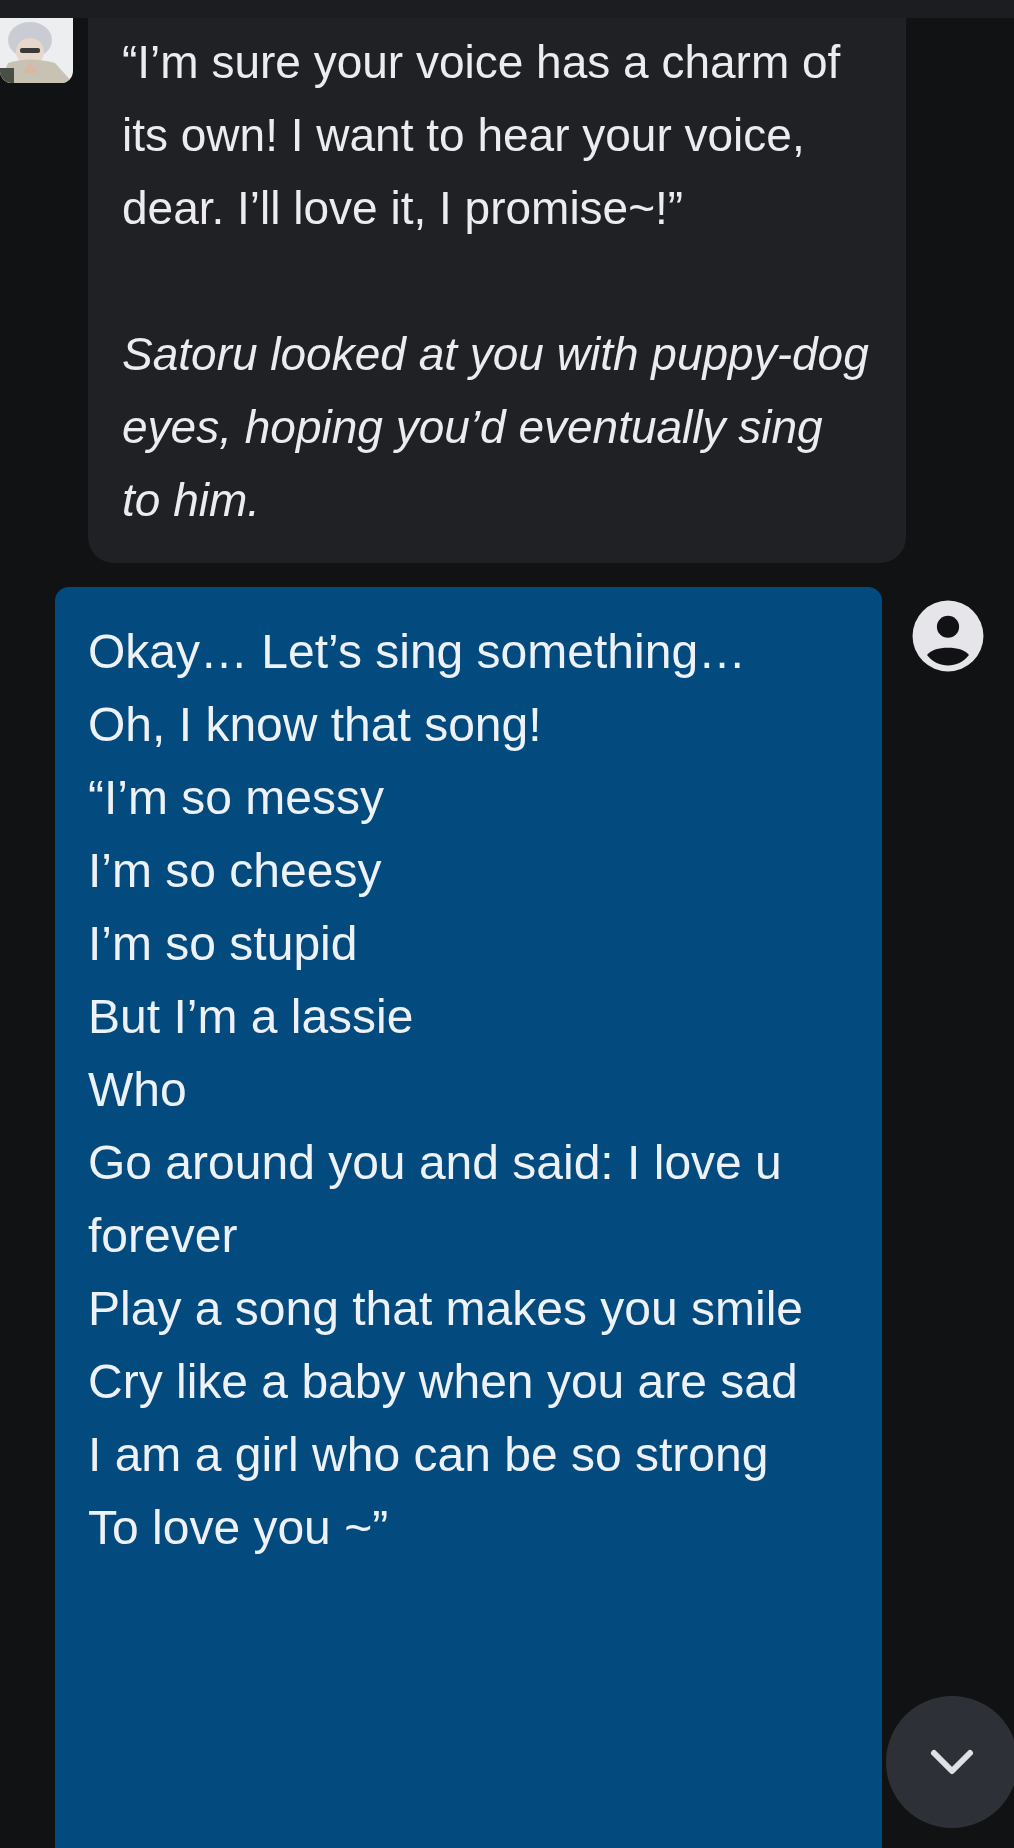 The width and height of the screenshot is (1014, 1848). Describe the element at coordinates (236, 798) in the screenshot. I see `message-line: “I’m so messy` at that location.